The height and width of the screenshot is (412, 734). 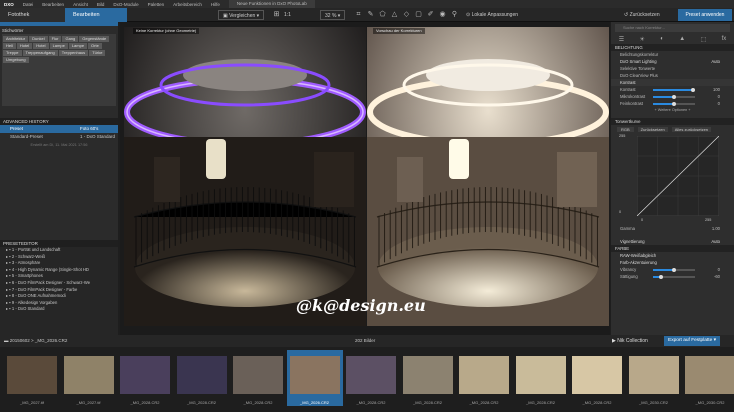 I want to click on curve-reset-button: Zurücksetzen, so click(x=652, y=129).